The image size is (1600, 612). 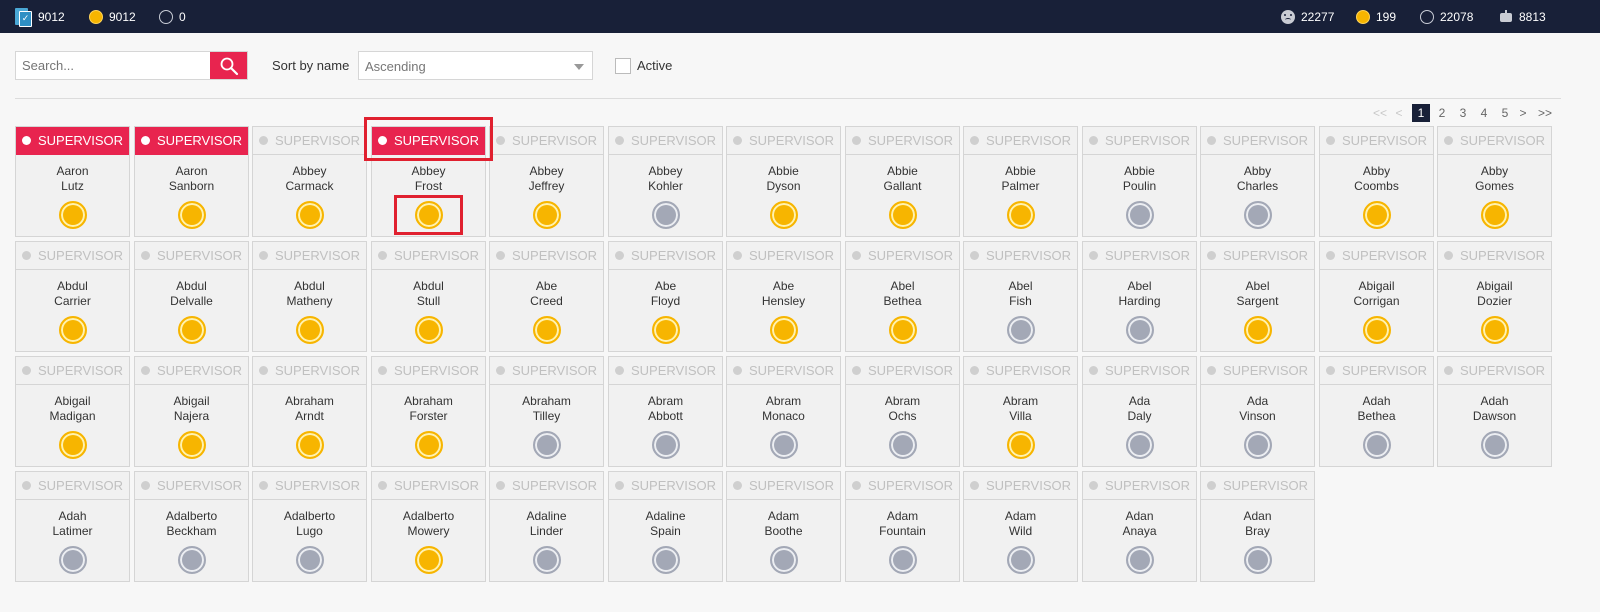 I want to click on user-card: SUPERVISOR Abram Monaco, so click(x=783, y=411).